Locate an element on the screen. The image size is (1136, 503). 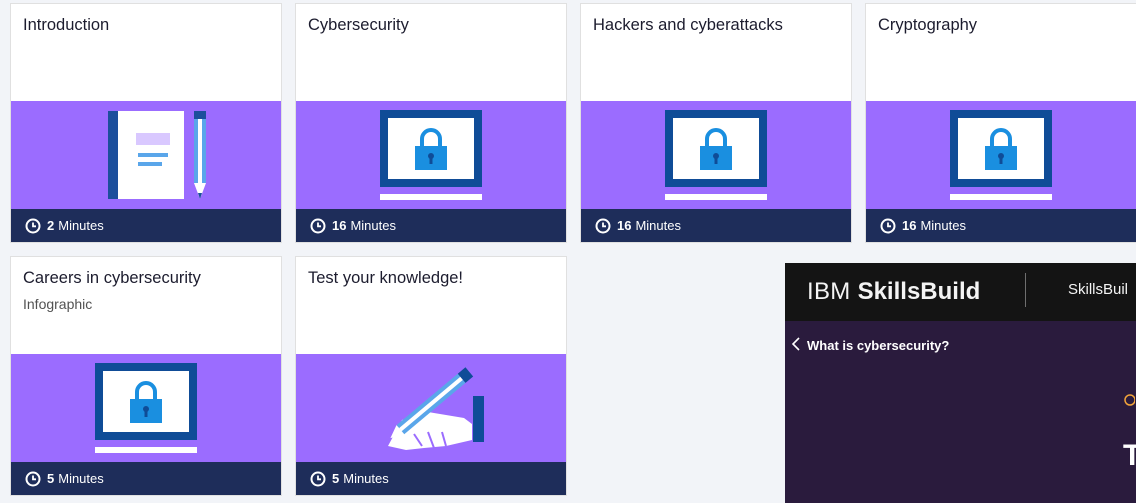
header-nav-link: SkillsBuil is located at coordinates (1098, 289).